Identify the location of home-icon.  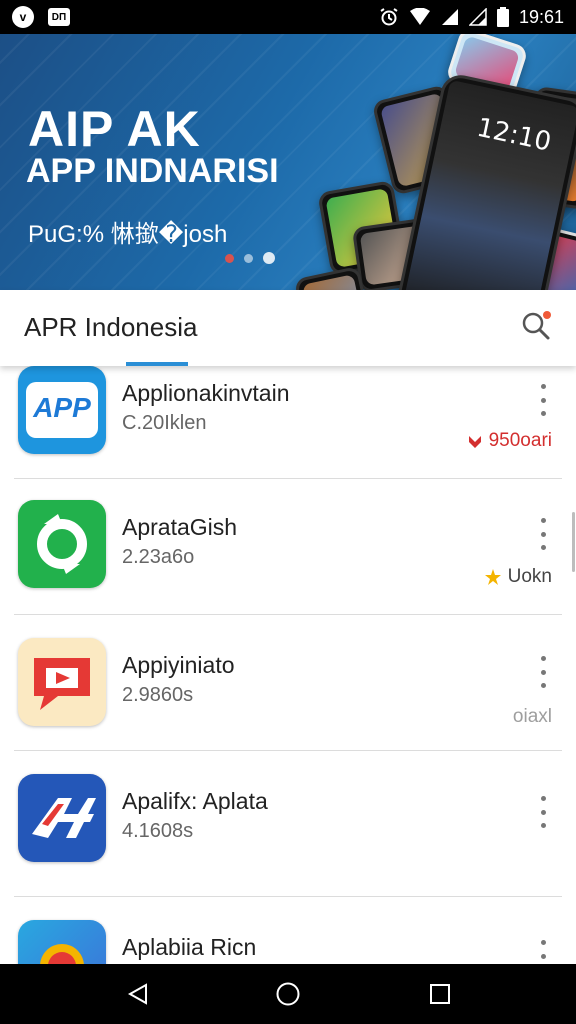
(288, 994).